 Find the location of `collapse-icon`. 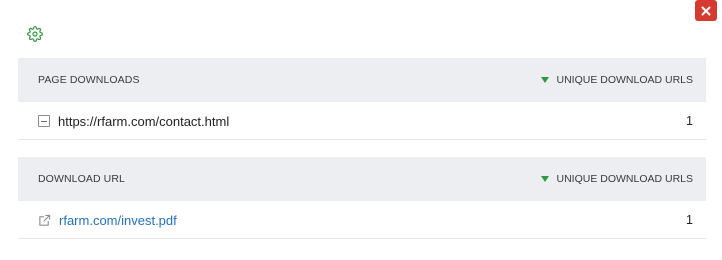

collapse-icon is located at coordinates (44, 121).